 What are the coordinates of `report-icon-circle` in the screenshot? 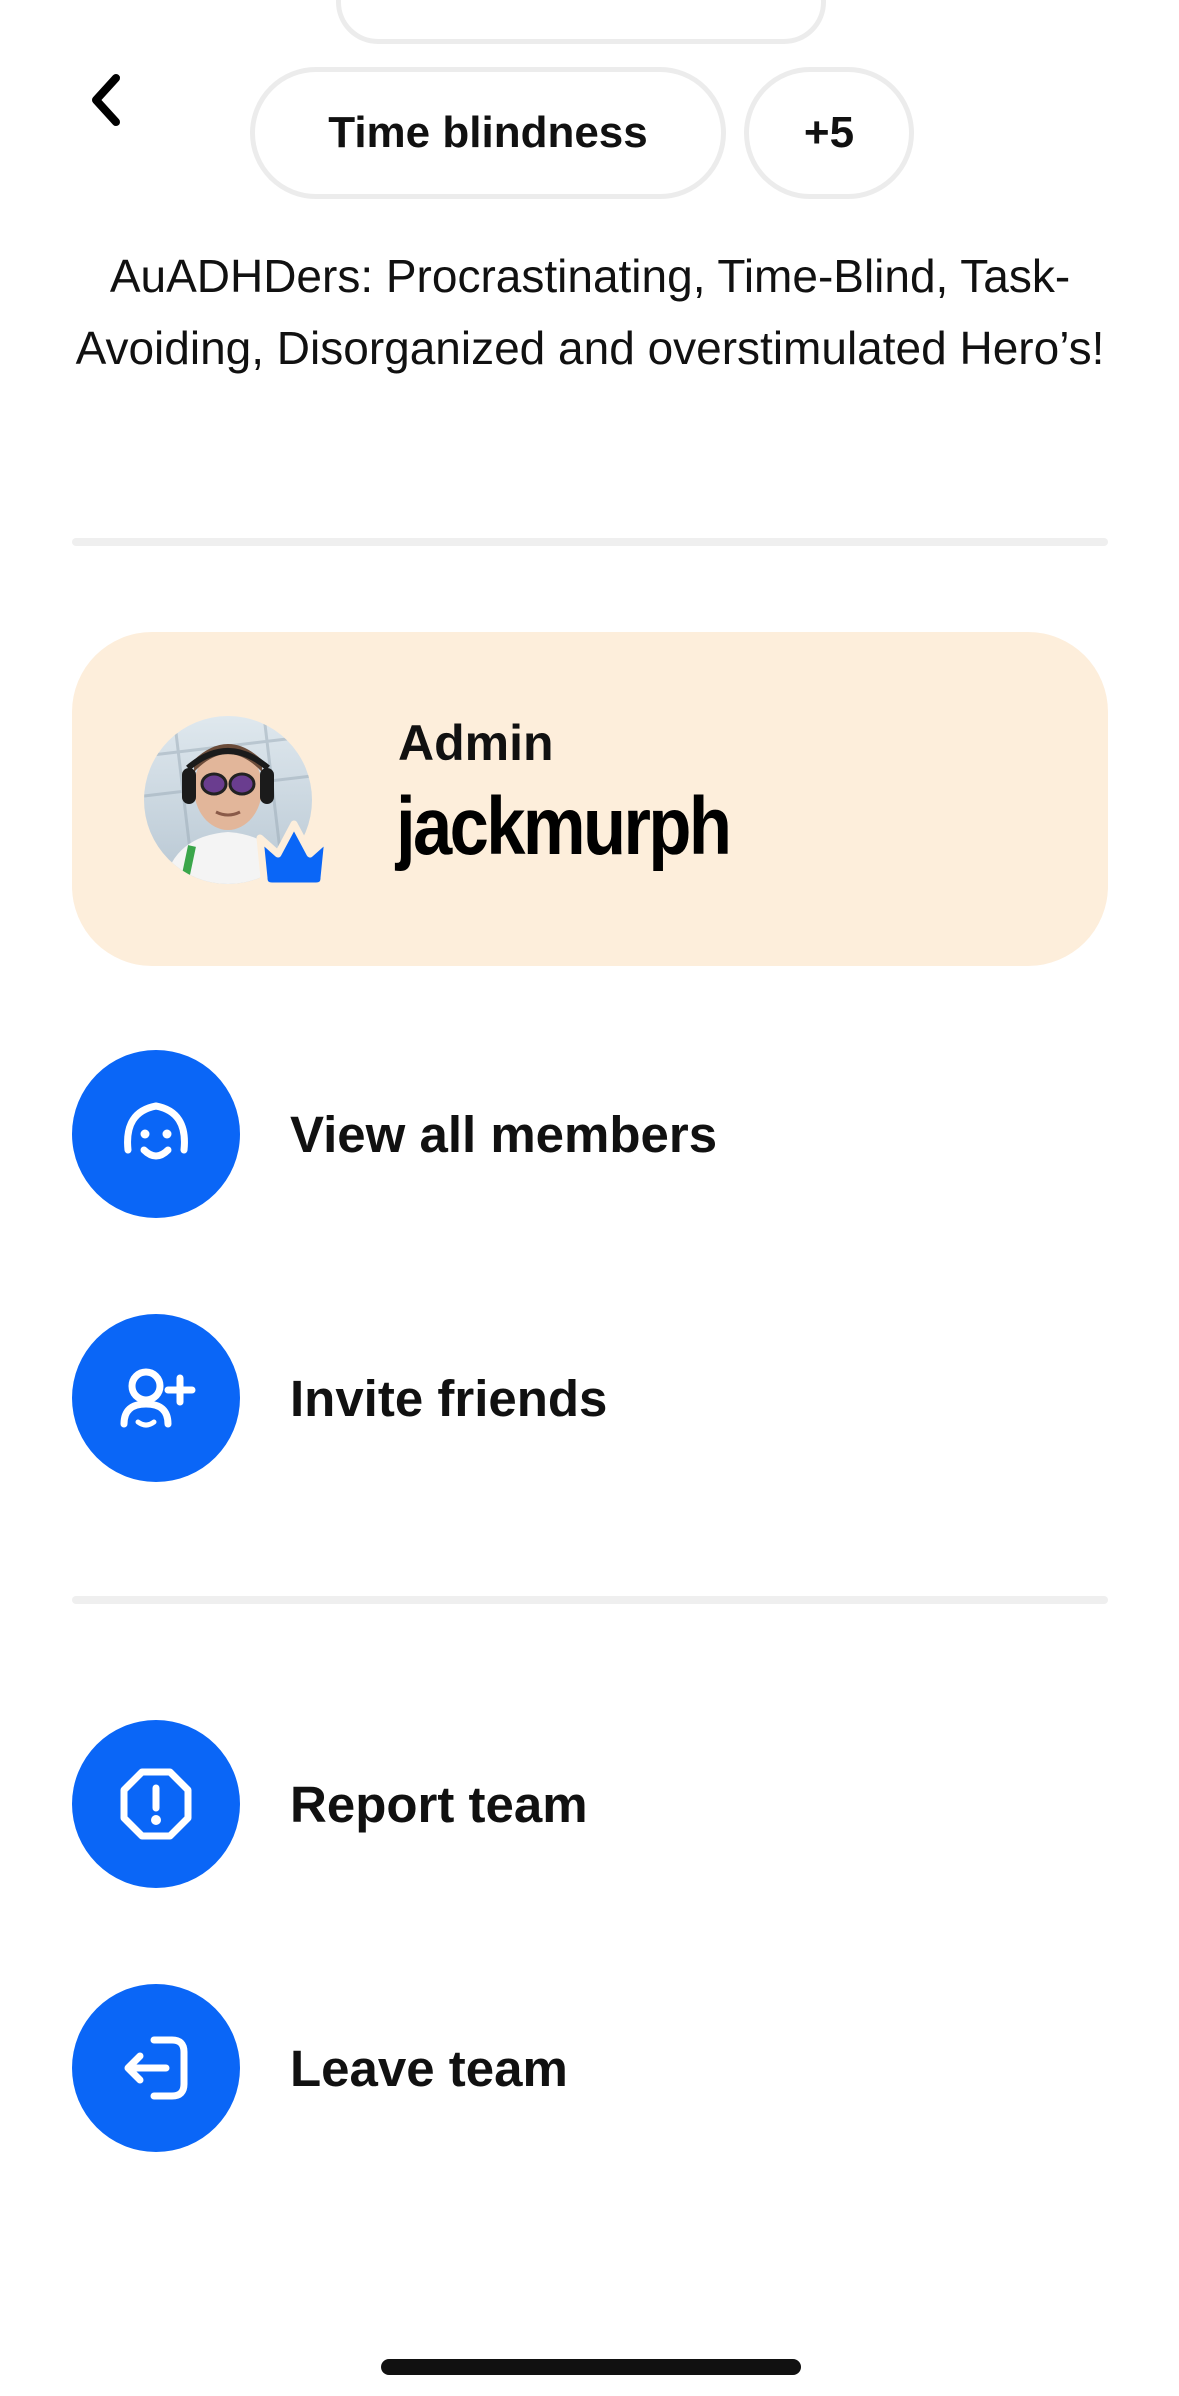 It's located at (156, 1804).